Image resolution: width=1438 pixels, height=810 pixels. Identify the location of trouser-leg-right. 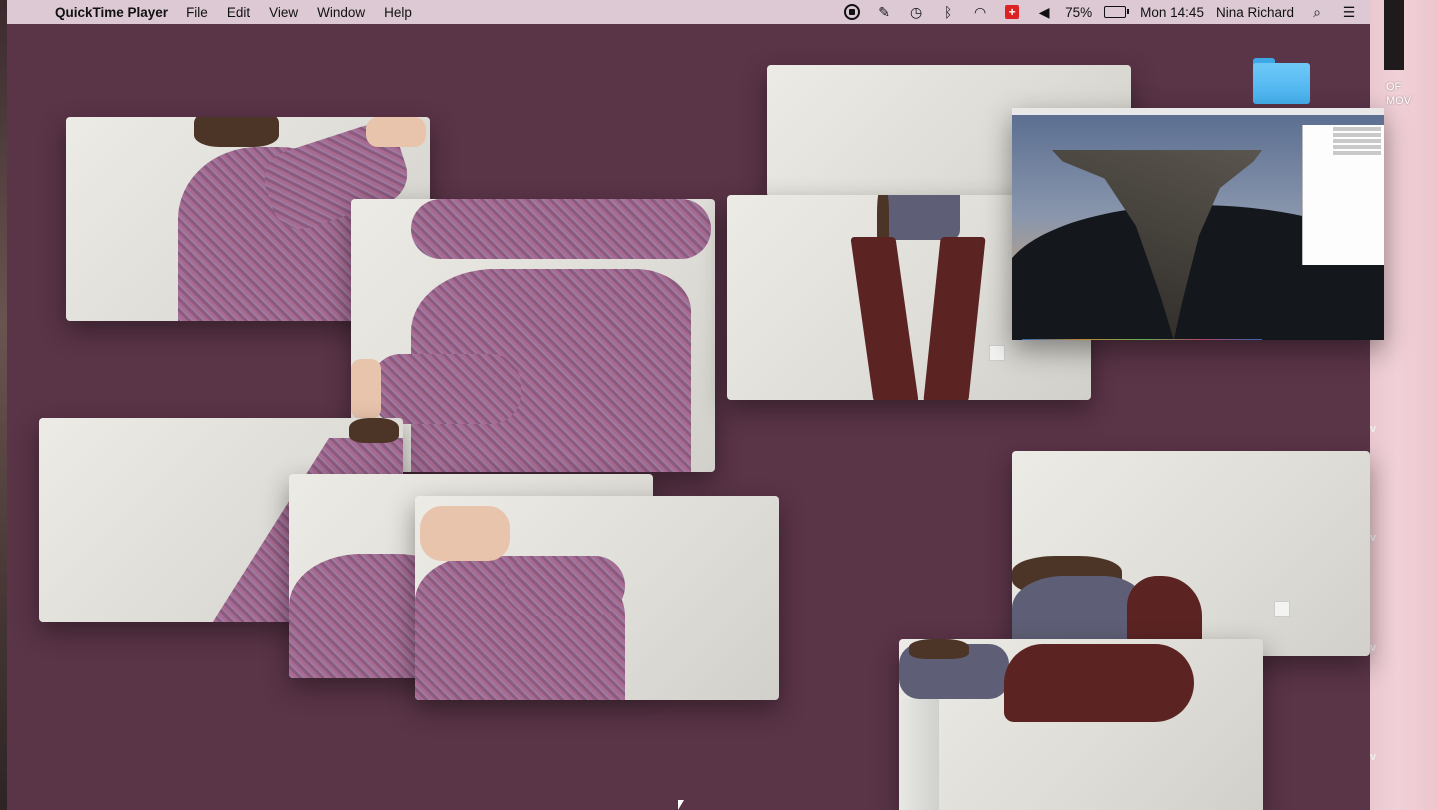
(954, 318).